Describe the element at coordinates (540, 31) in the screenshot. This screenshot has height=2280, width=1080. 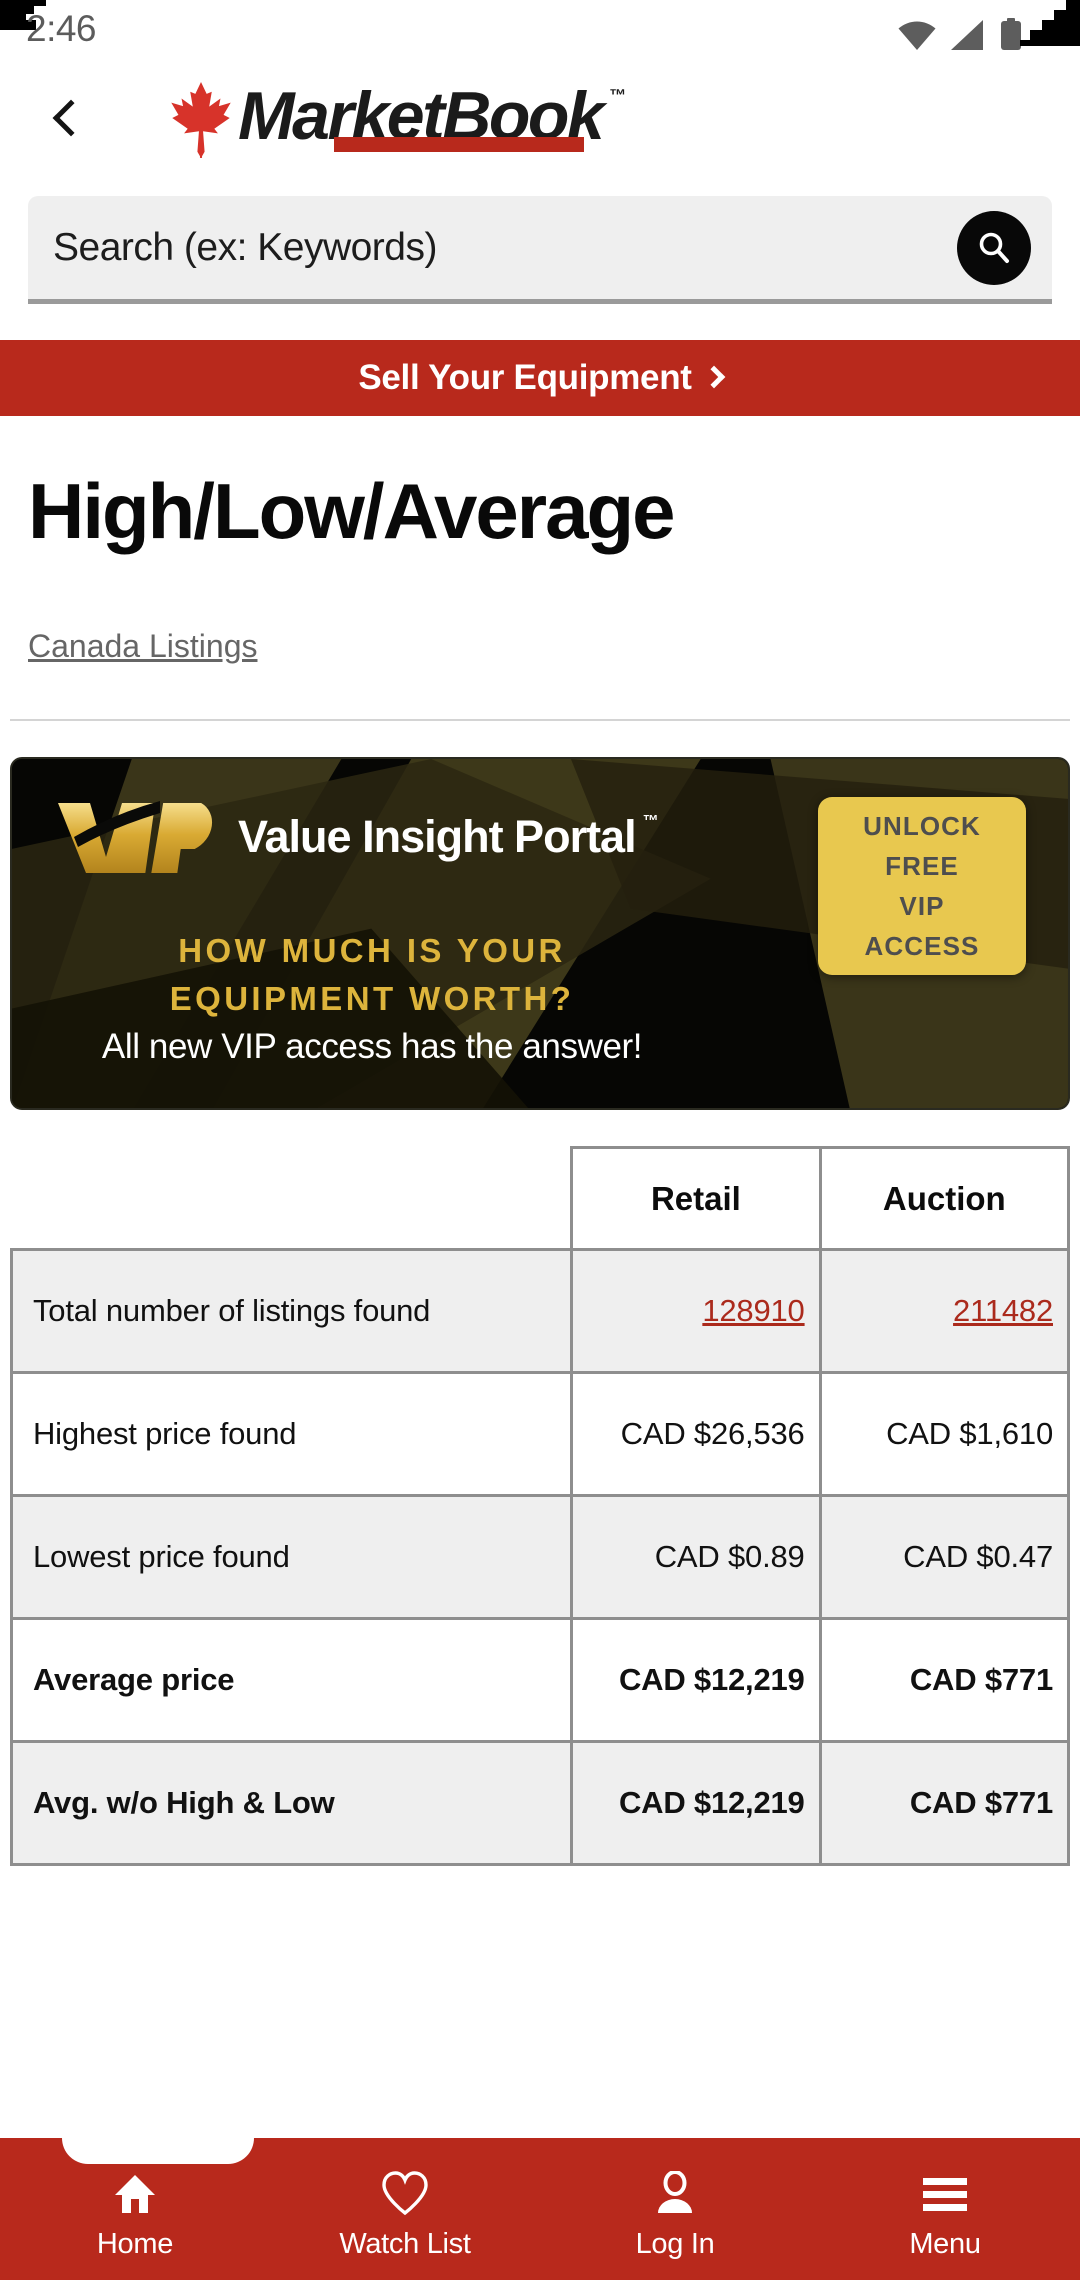
I see `status-bar: 2:46` at that location.